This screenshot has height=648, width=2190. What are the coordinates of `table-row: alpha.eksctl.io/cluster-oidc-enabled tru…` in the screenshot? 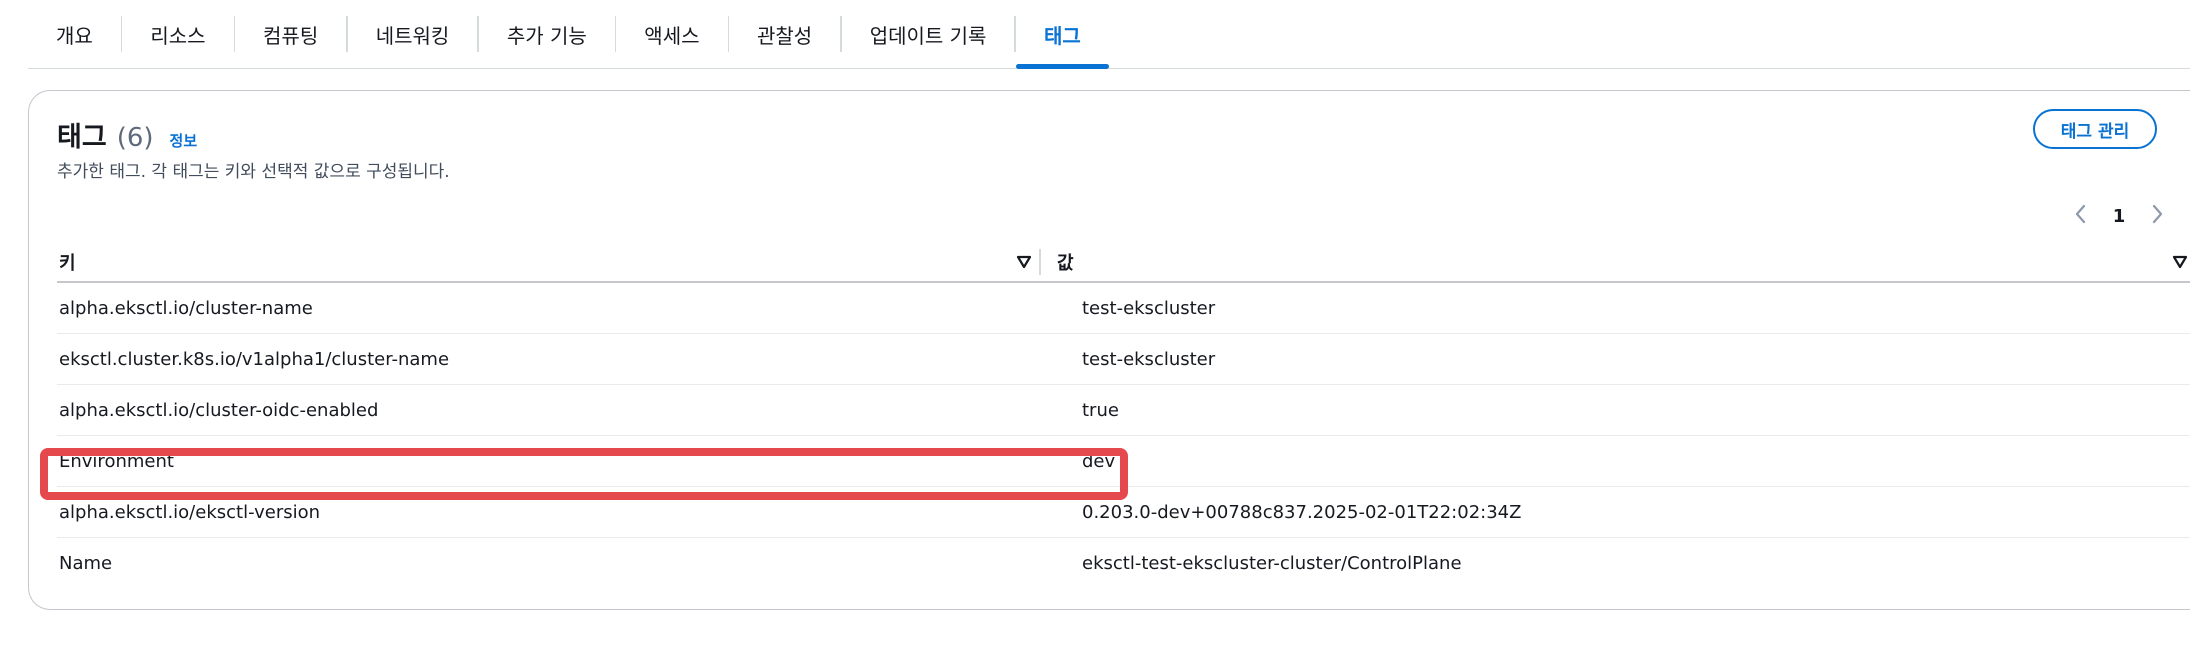 It's located at (1123, 410).